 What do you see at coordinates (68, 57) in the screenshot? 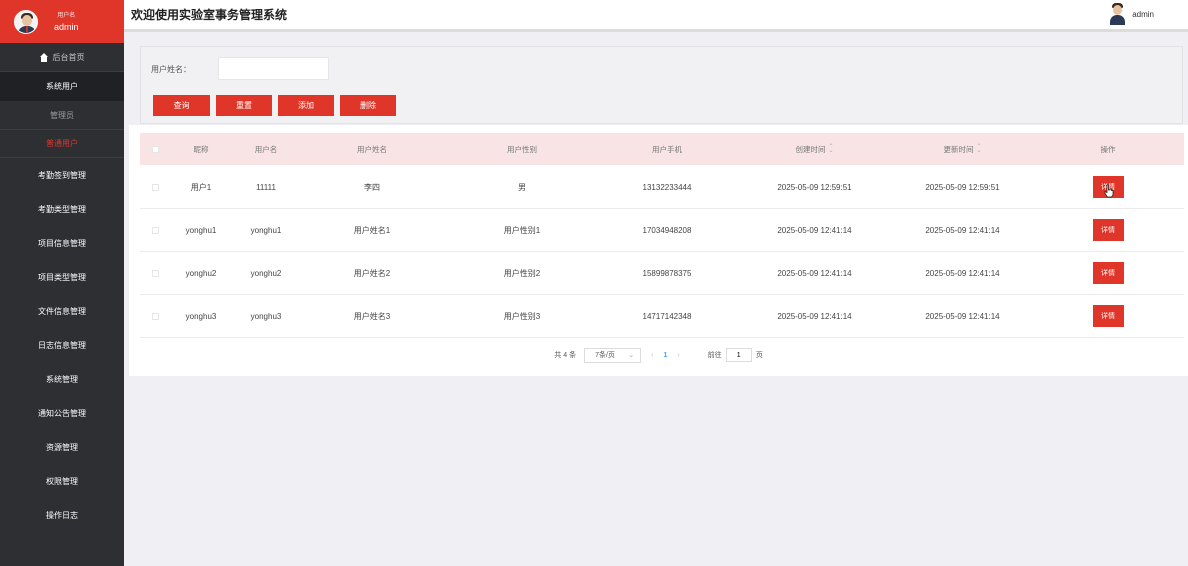
I see `sidebar-item-label: 后台首页` at bounding box center [68, 57].